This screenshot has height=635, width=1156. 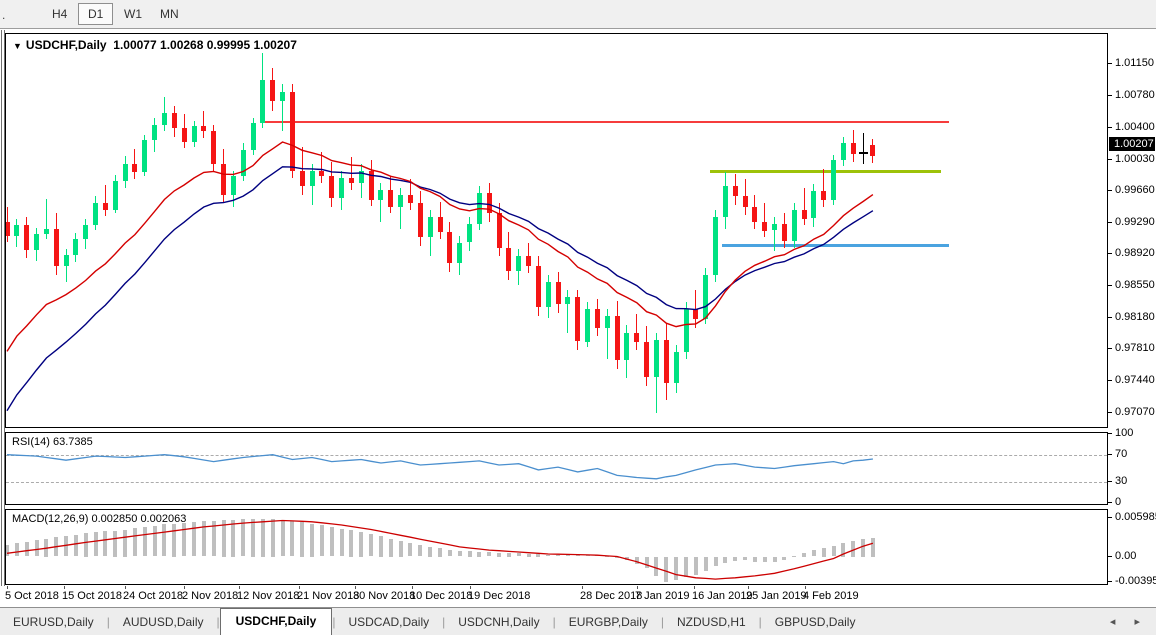 What do you see at coordinates (1126, 555) in the screenshot?
I see `macd-label: 0.00` at bounding box center [1126, 555].